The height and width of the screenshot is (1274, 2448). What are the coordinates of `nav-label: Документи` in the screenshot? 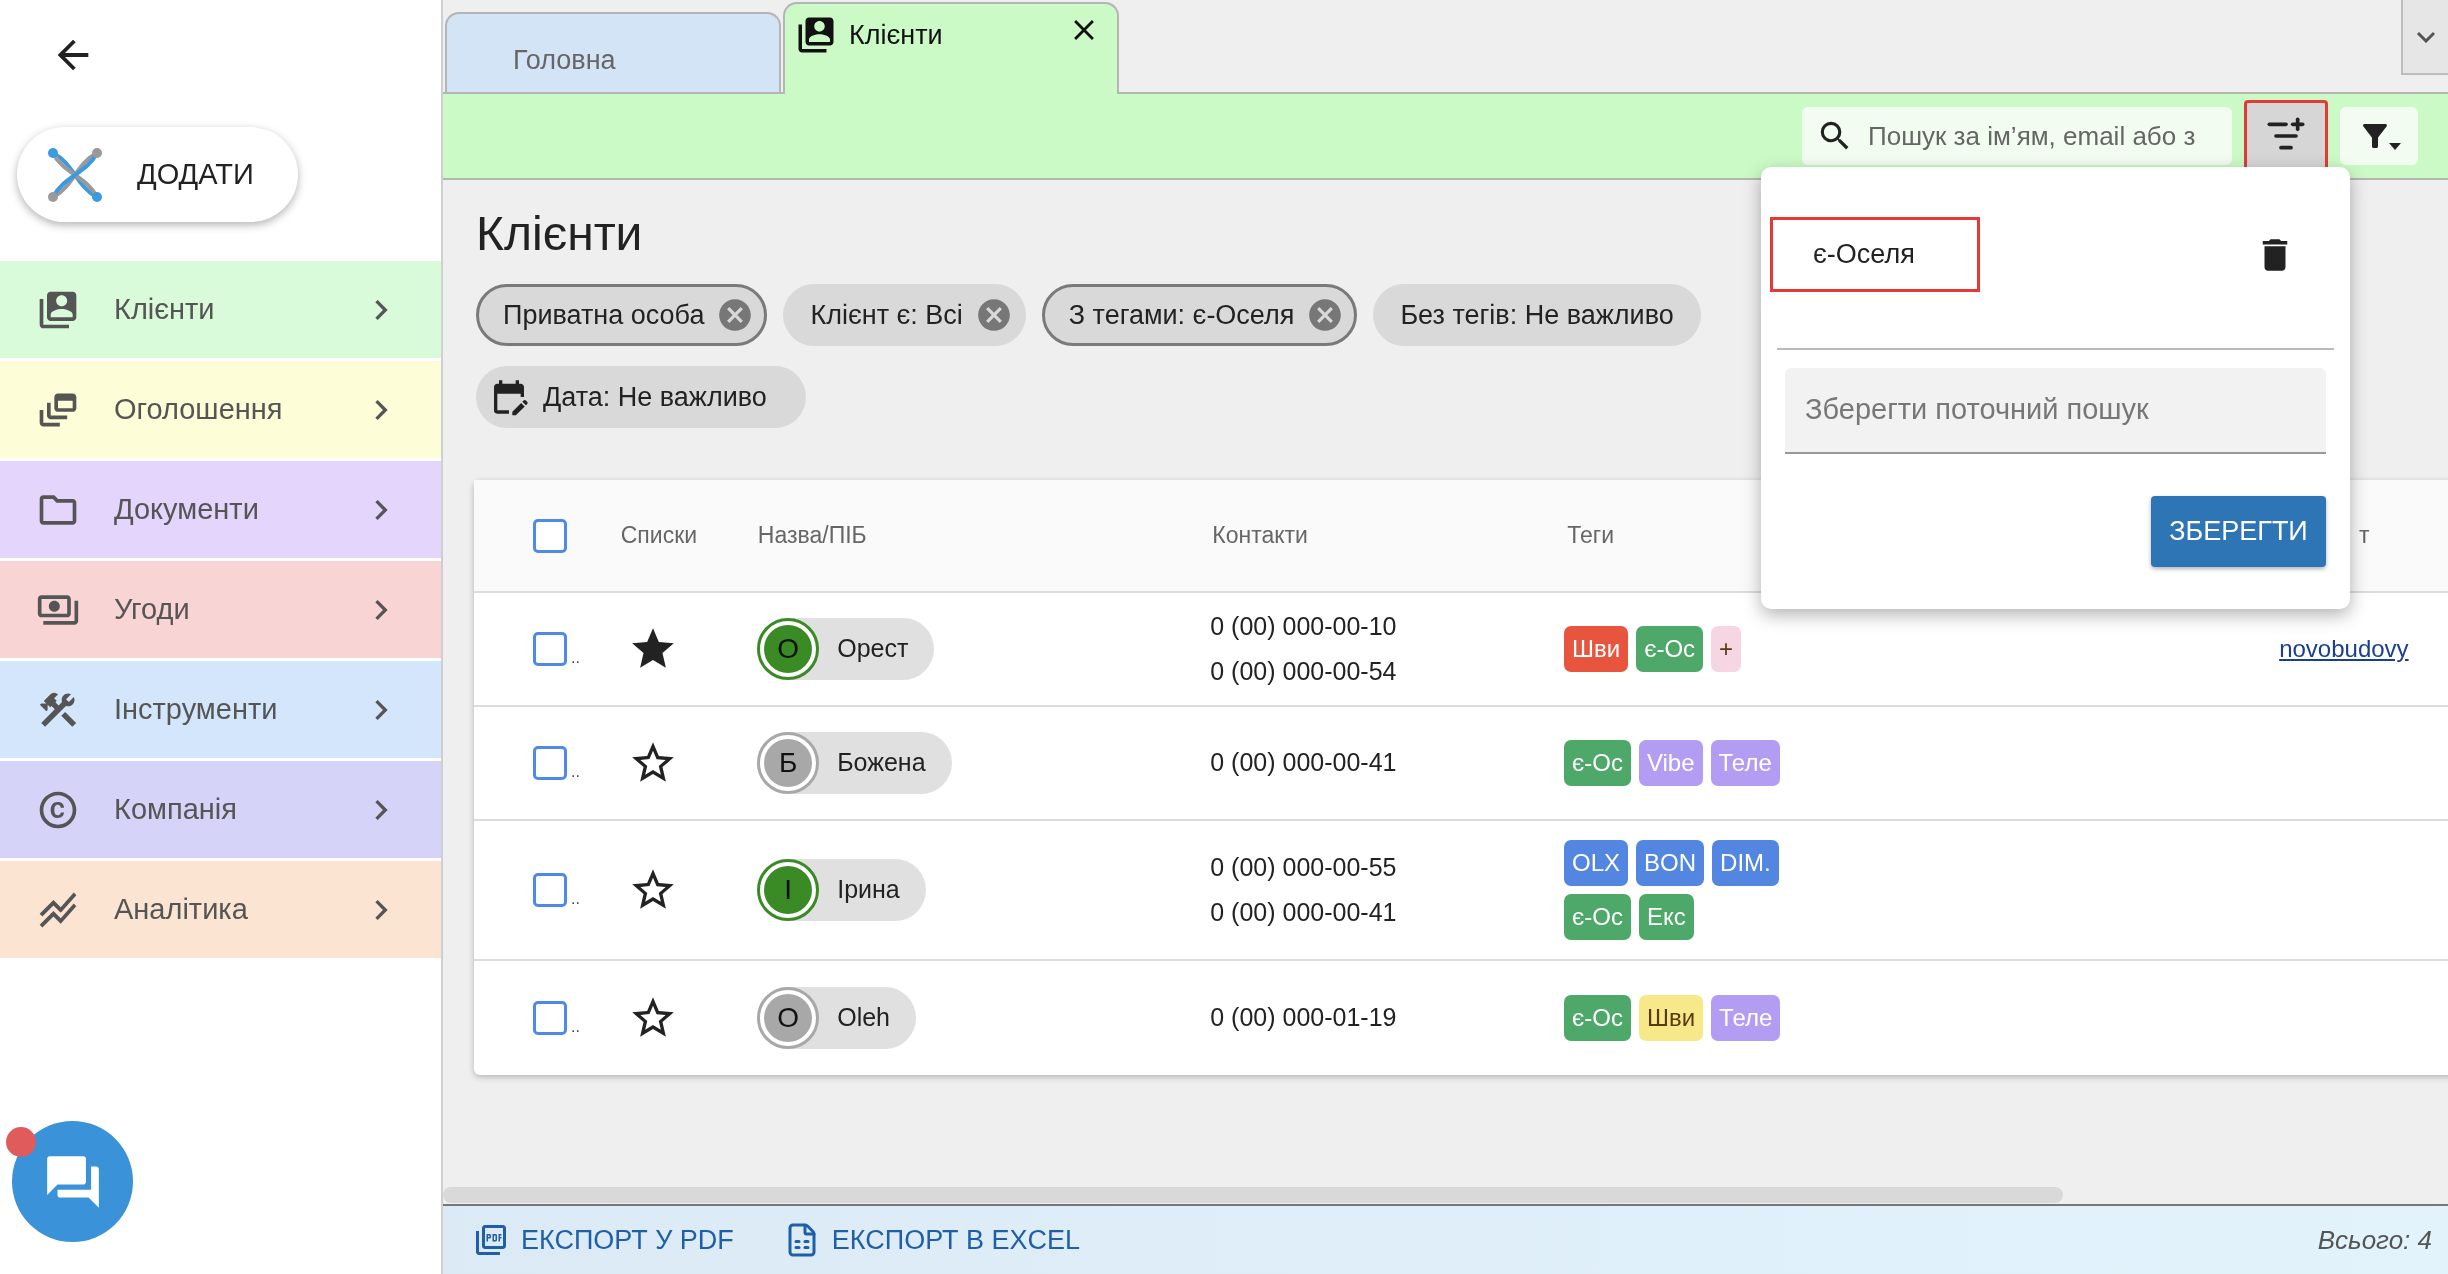 It's located at (187, 509).